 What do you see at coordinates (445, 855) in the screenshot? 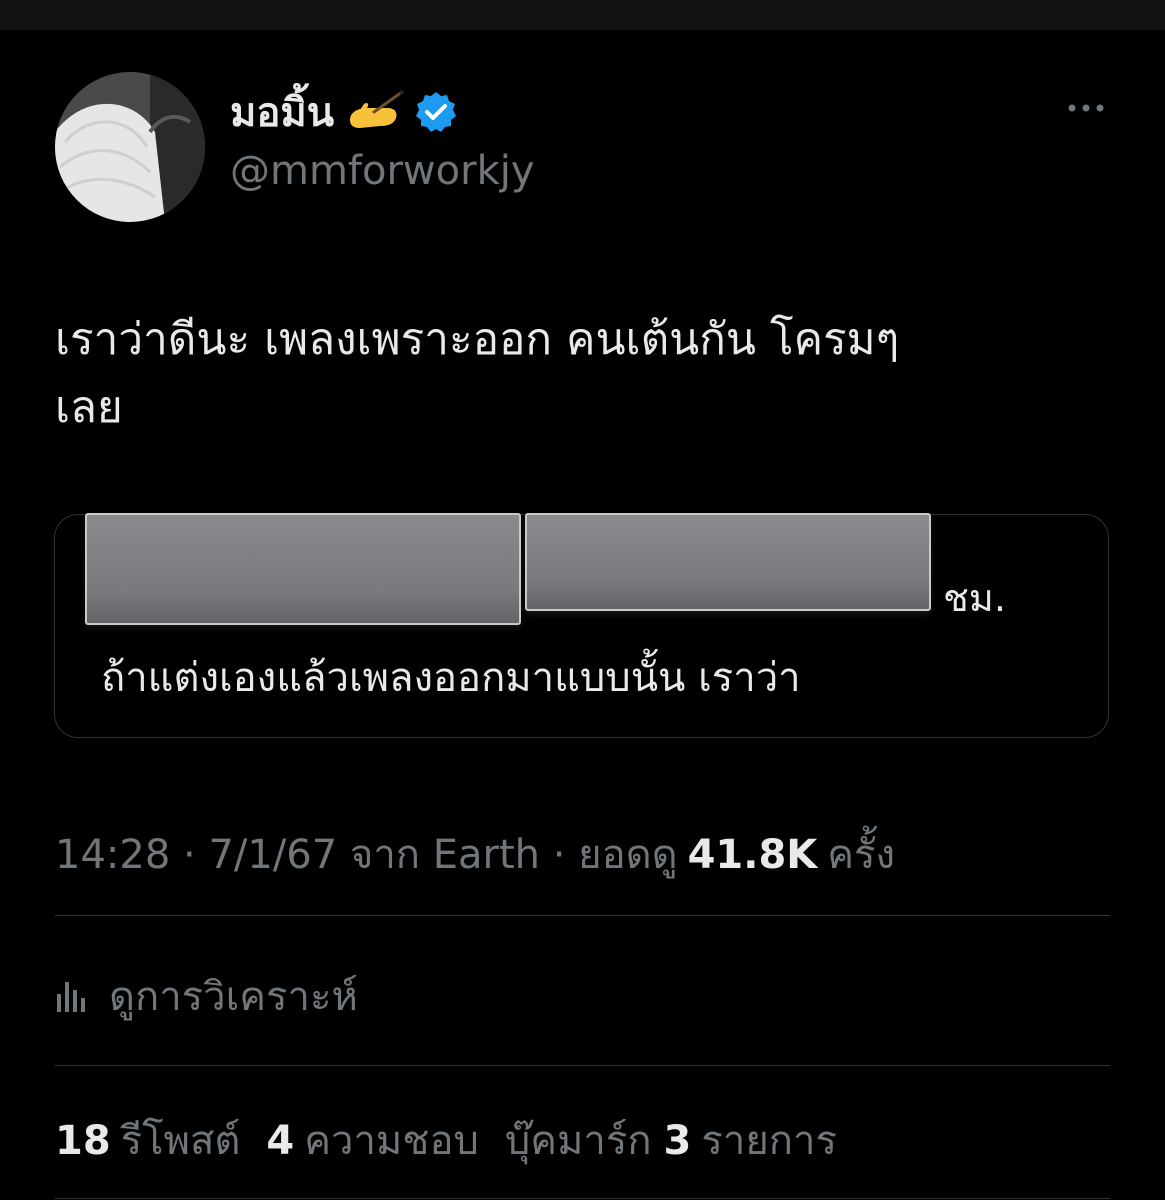
I see `tweet-source: จาก Earth` at bounding box center [445, 855].